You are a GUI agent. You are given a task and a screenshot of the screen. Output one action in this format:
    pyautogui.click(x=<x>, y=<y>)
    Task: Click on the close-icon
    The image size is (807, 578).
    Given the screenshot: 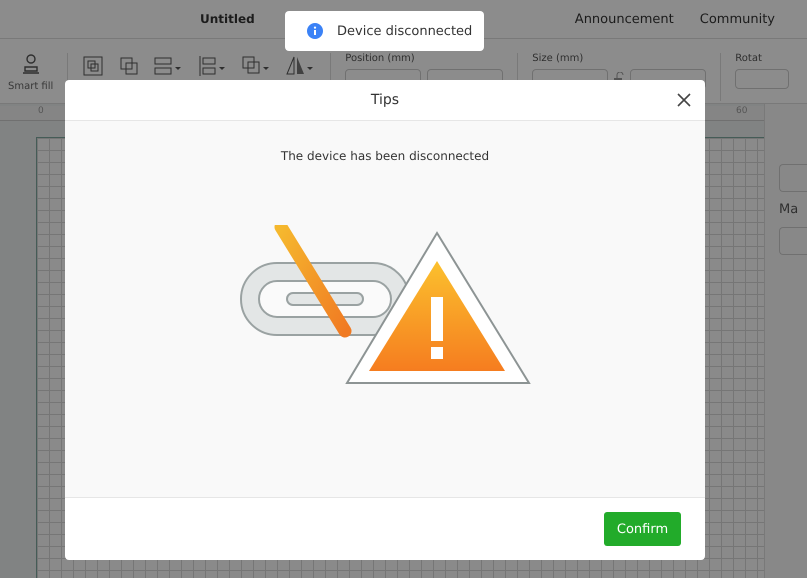 What is the action you would take?
    pyautogui.click(x=684, y=100)
    